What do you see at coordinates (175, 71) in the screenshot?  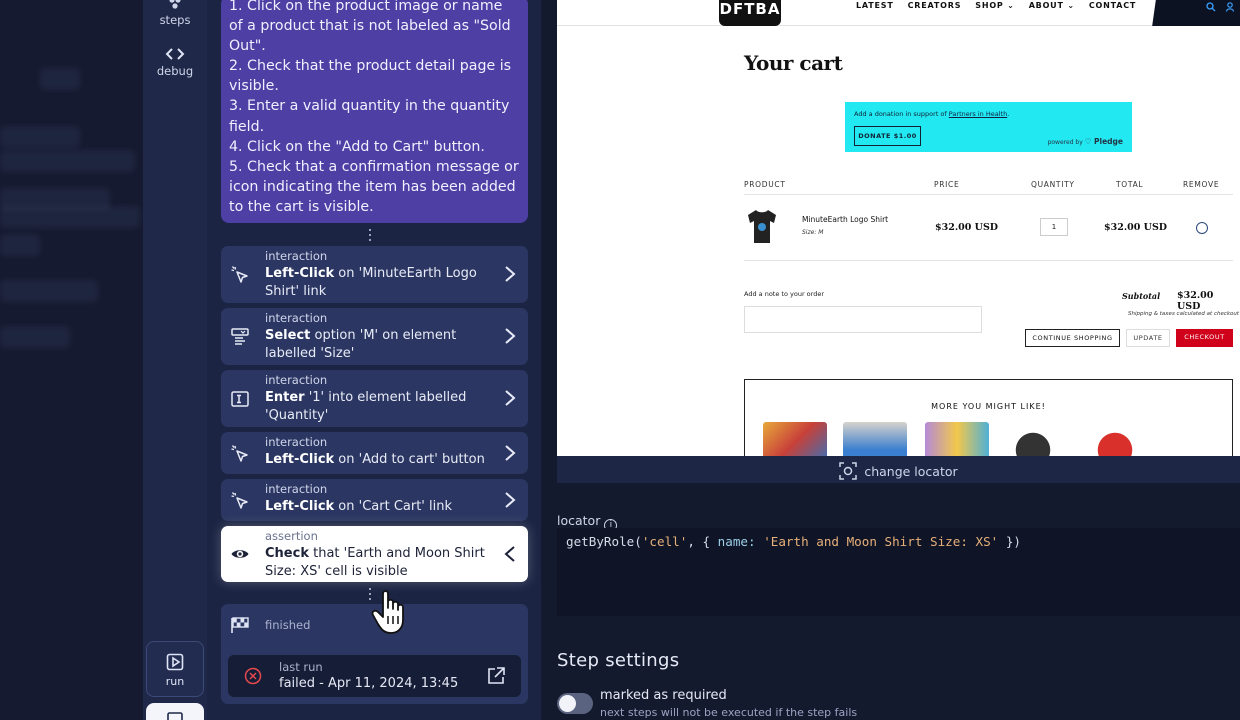 I see `debug-label: debug` at bounding box center [175, 71].